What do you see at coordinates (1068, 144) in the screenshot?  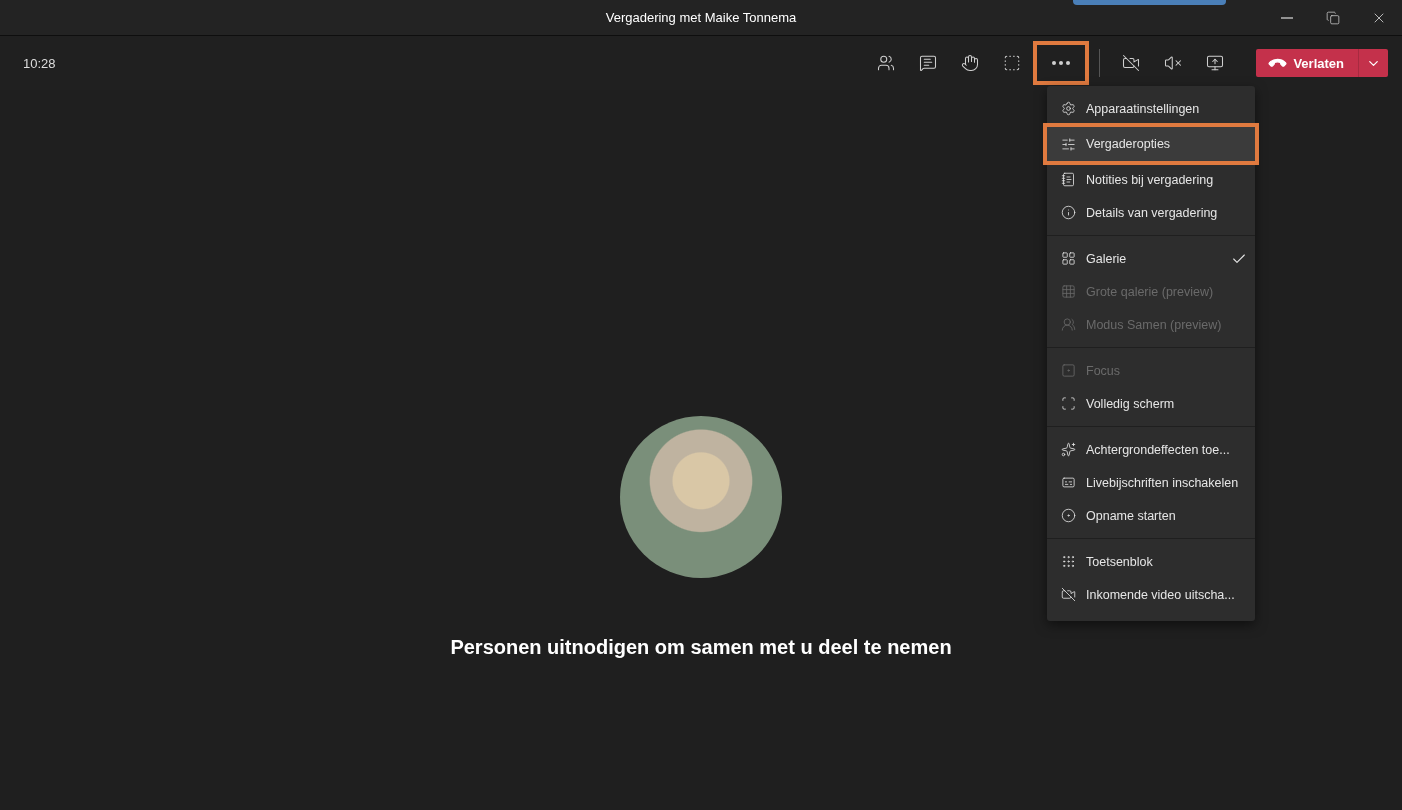 I see `sliders-icon` at bounding box center [1068, 144].